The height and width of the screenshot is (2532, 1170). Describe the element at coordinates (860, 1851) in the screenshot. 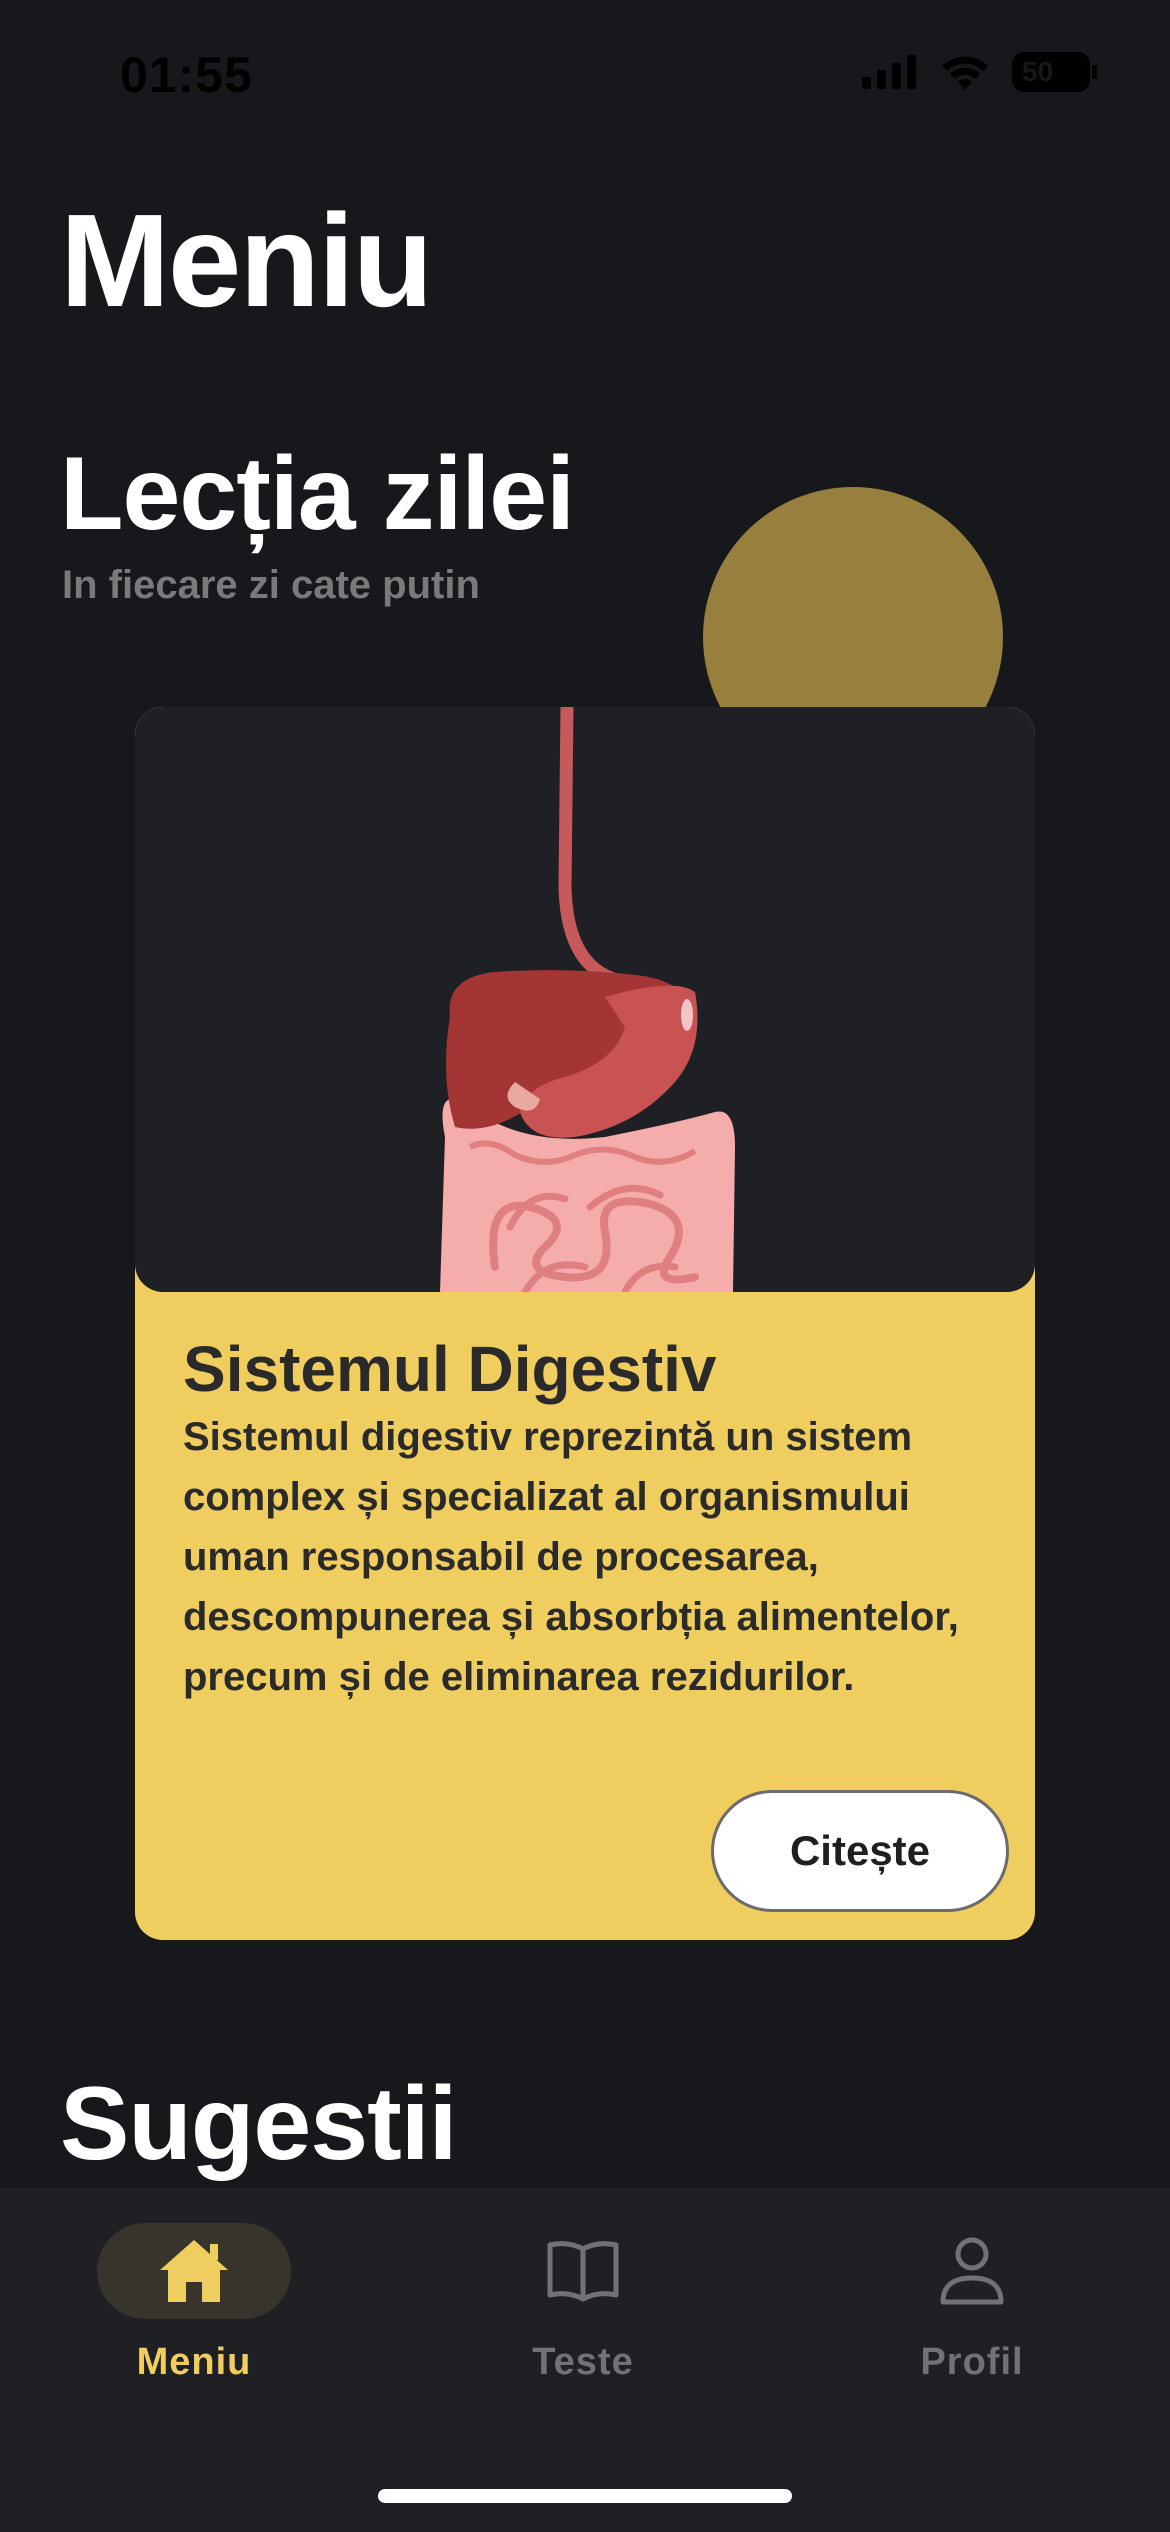

I see `read-button: Citește` at that location.